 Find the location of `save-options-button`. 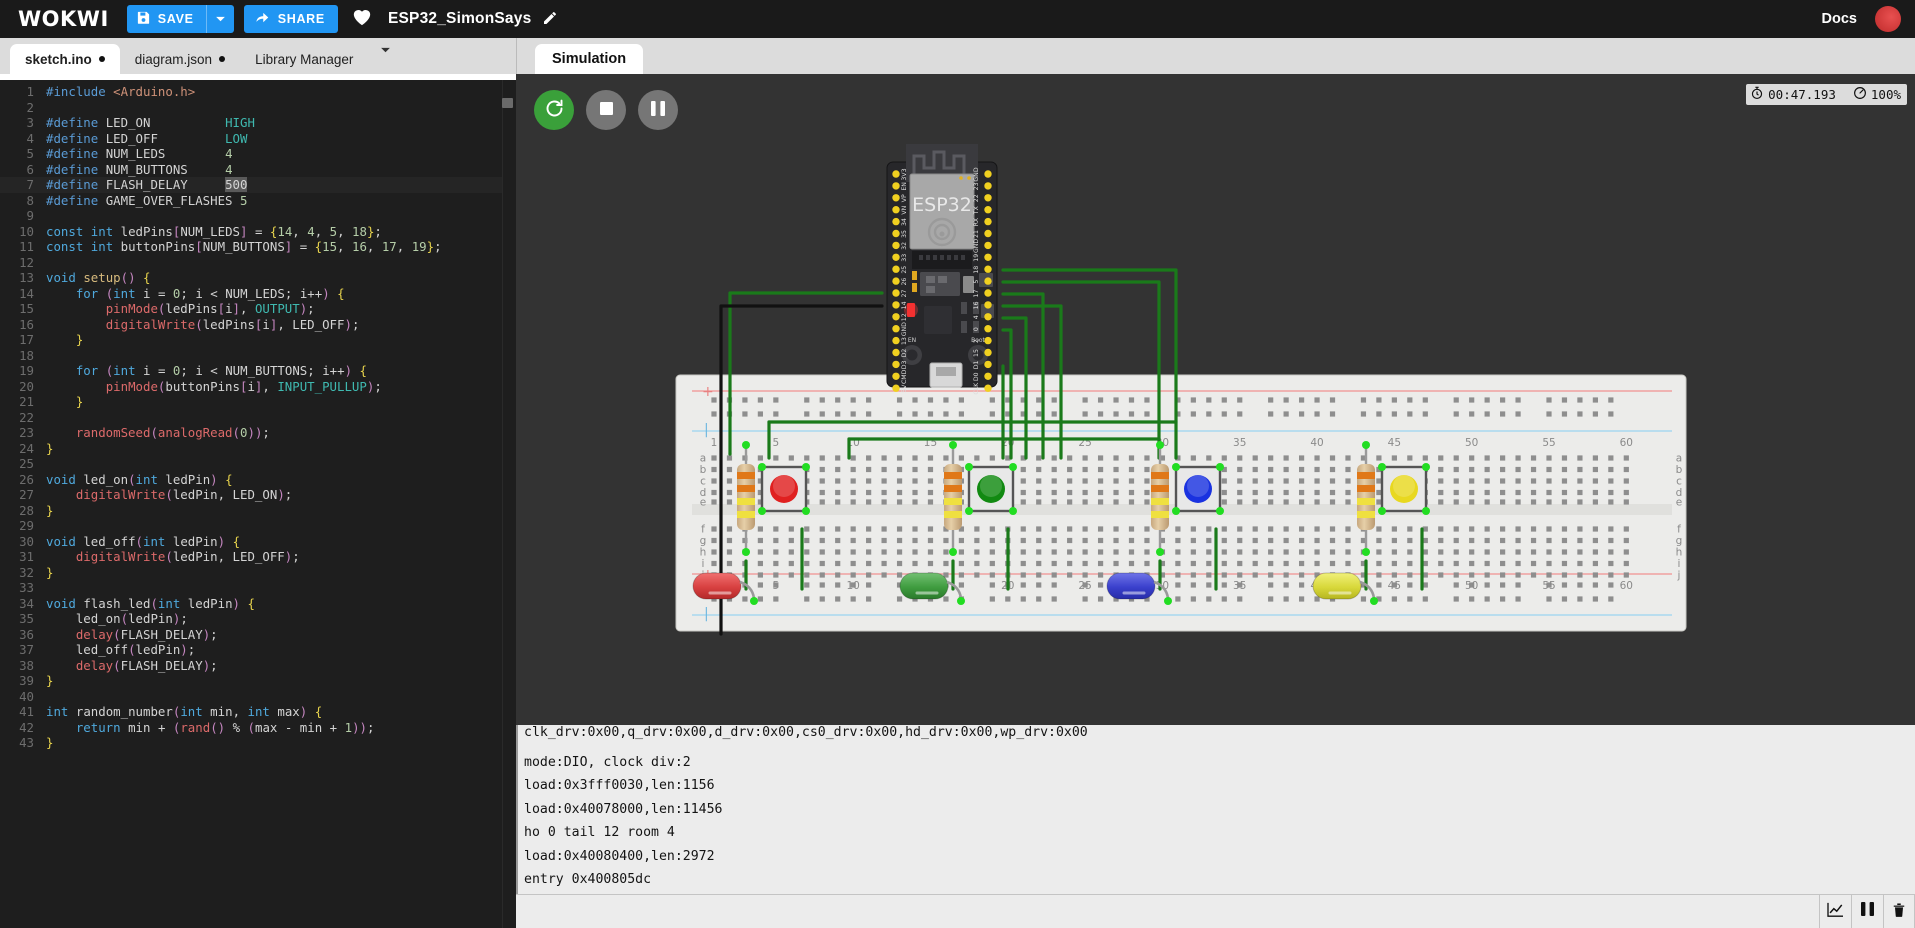

save-options-button is located at coordinates (219, 19).